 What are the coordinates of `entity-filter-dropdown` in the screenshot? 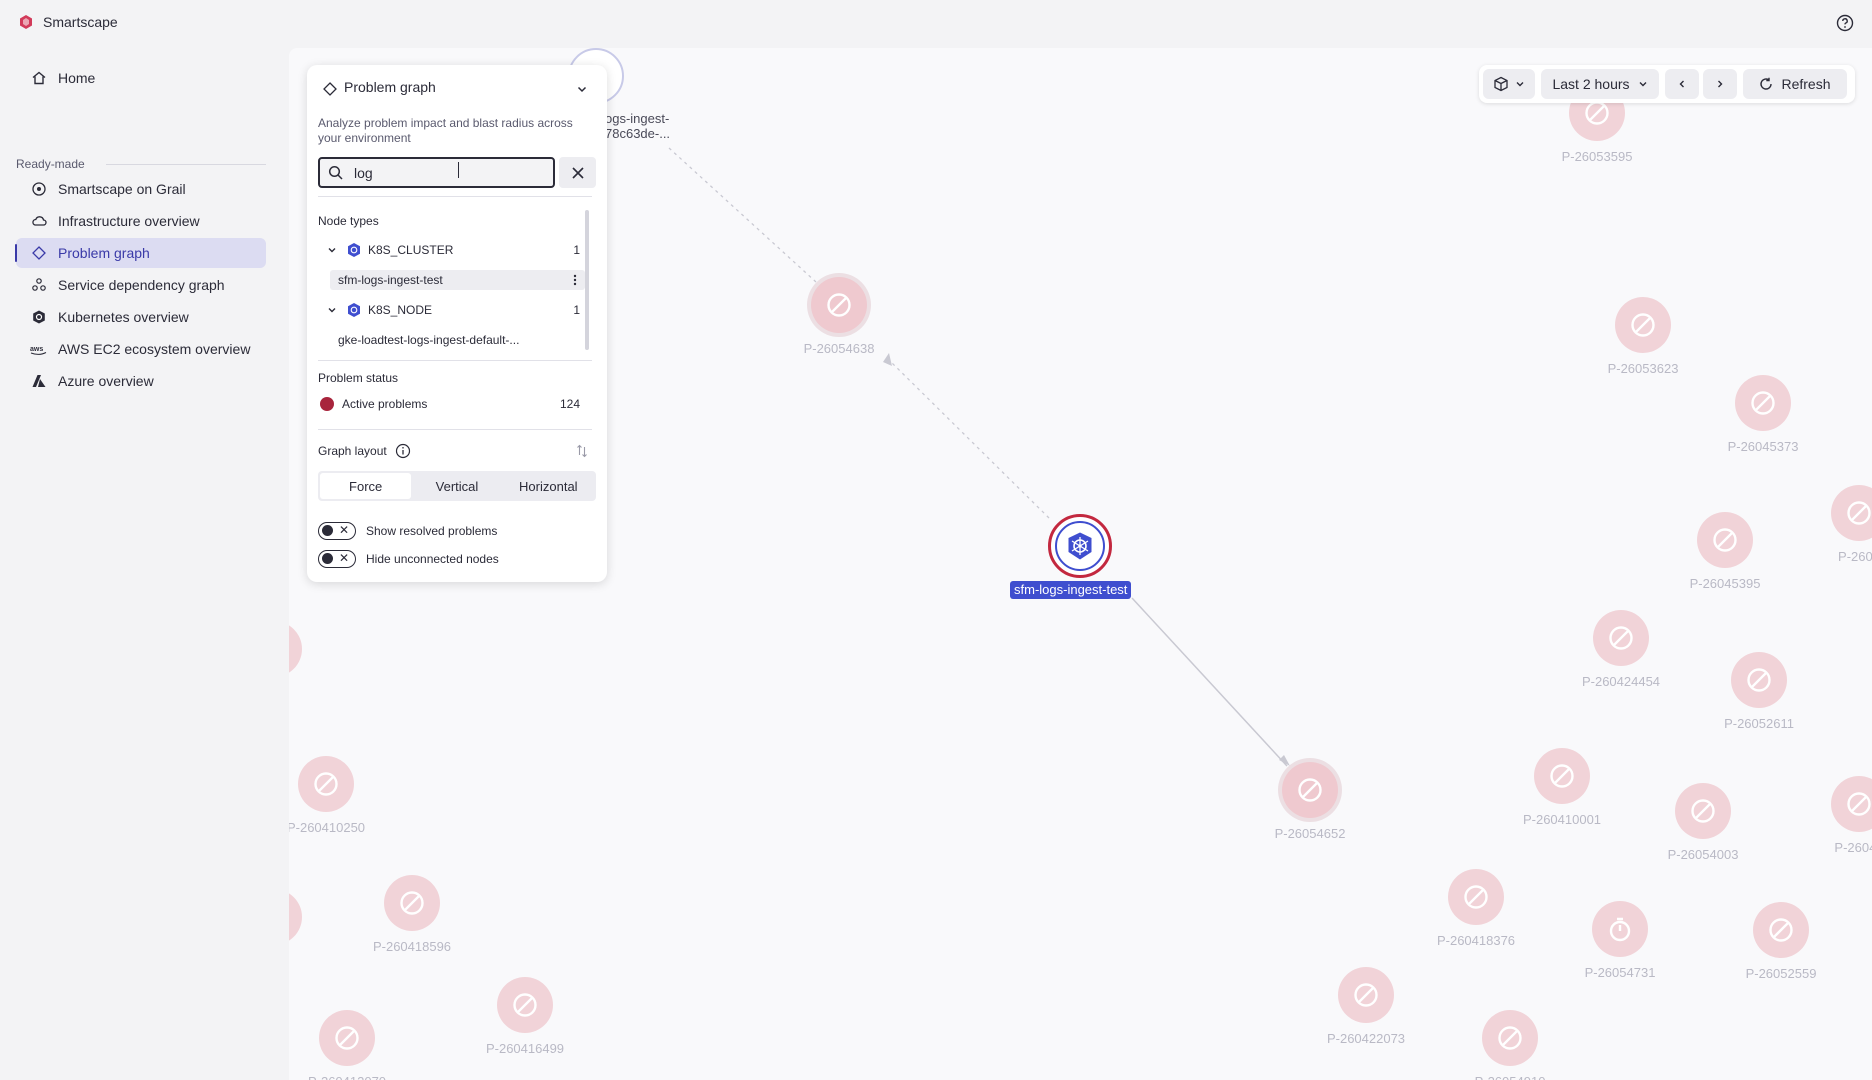 It's located at (1509, 84).